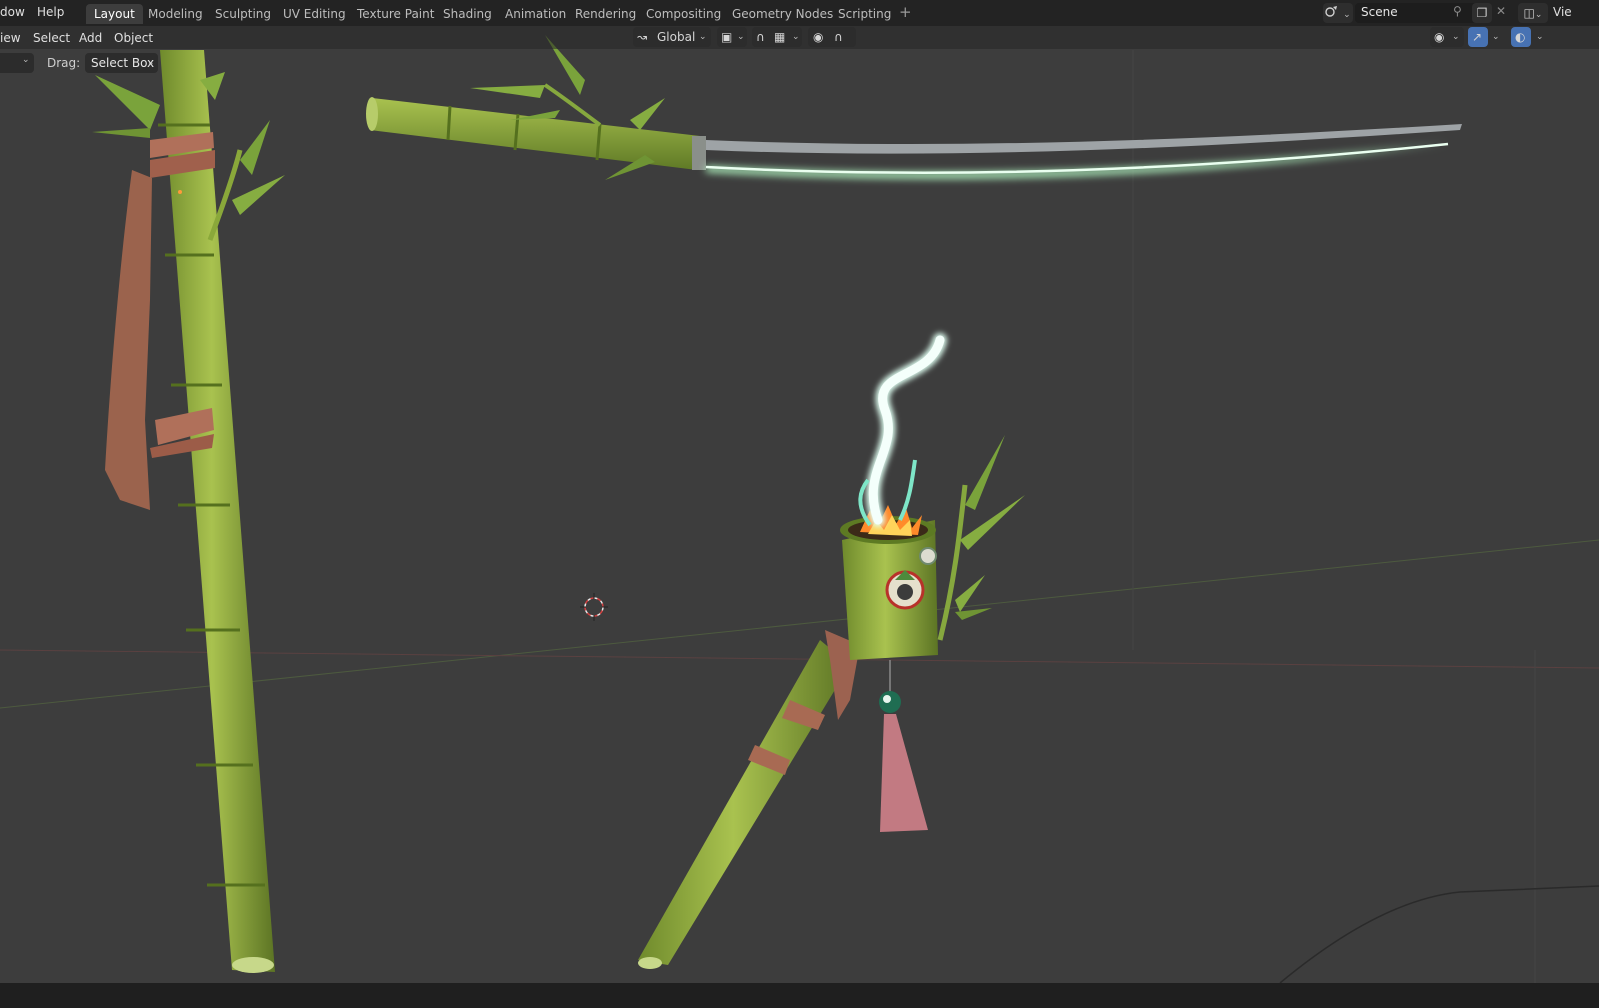  Describe the element at coordinates (594, 607) in the screenshot. I see `3d-cursor-icon` at that location.